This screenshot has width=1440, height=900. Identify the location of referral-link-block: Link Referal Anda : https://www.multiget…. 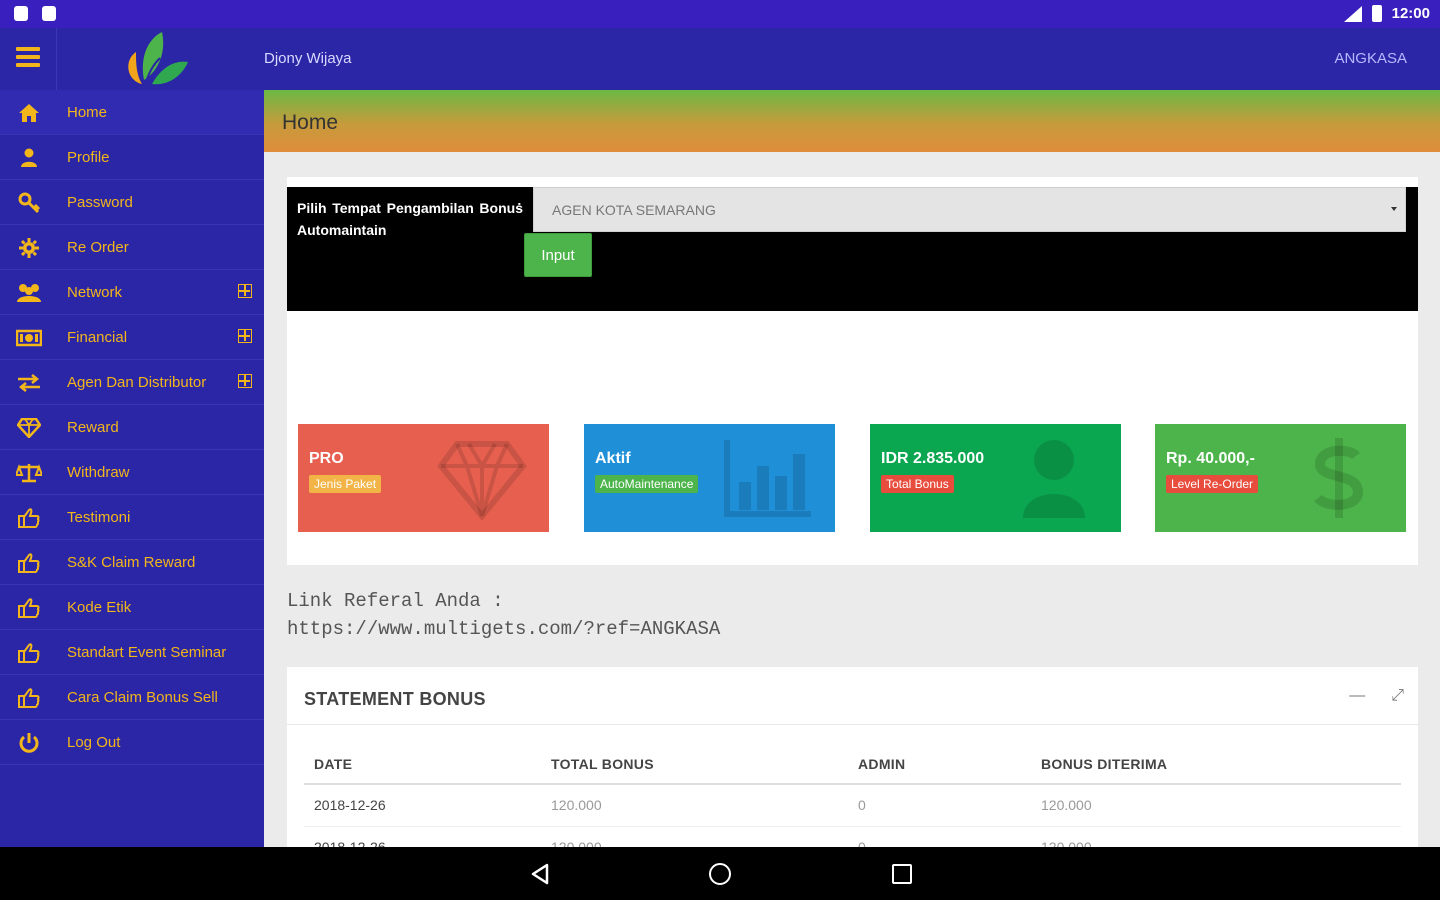
(503, 615).